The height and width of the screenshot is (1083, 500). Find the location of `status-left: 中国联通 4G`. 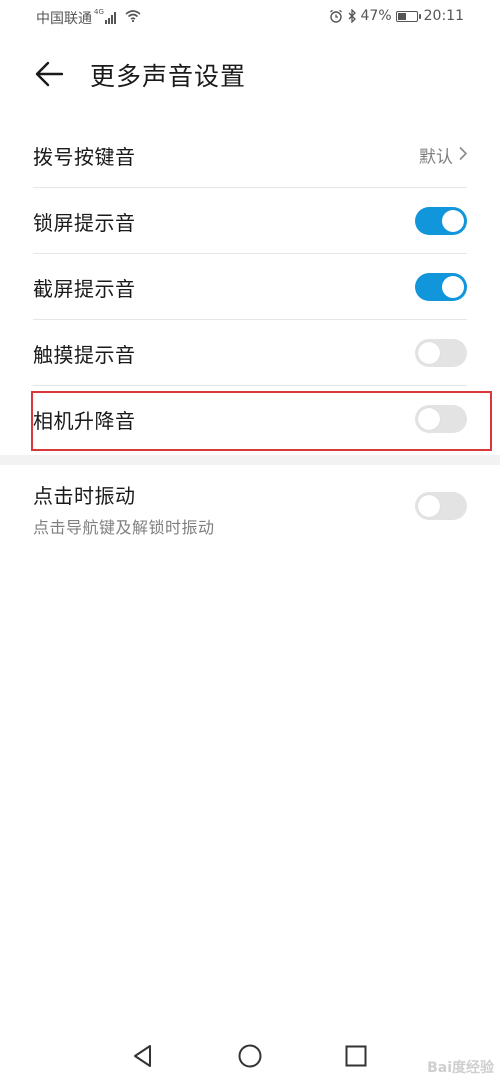

status-left: 中国联通 4G is located at coordinates (88, 18).